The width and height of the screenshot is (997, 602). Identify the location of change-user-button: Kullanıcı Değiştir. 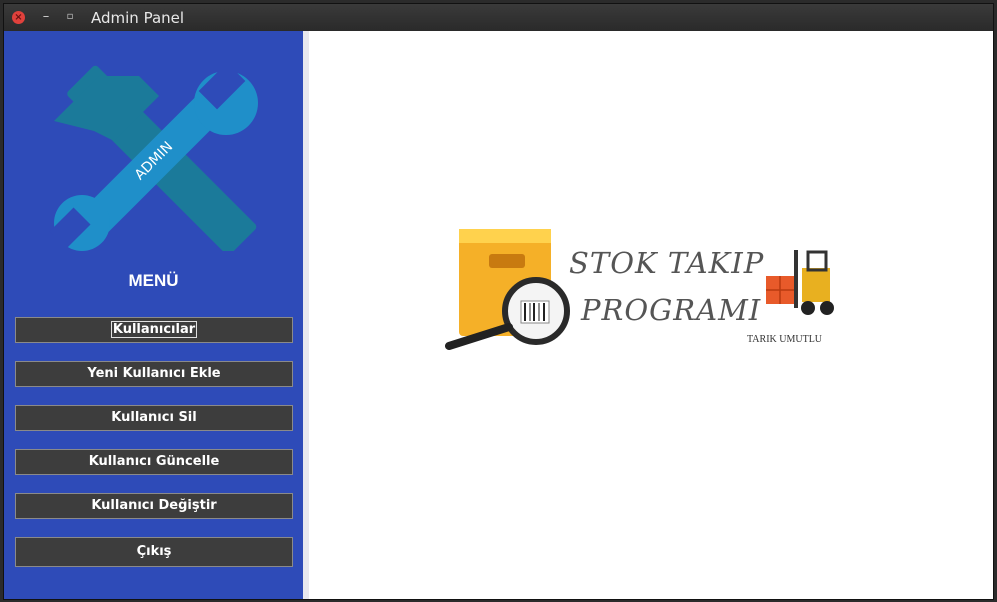
(154, 506).